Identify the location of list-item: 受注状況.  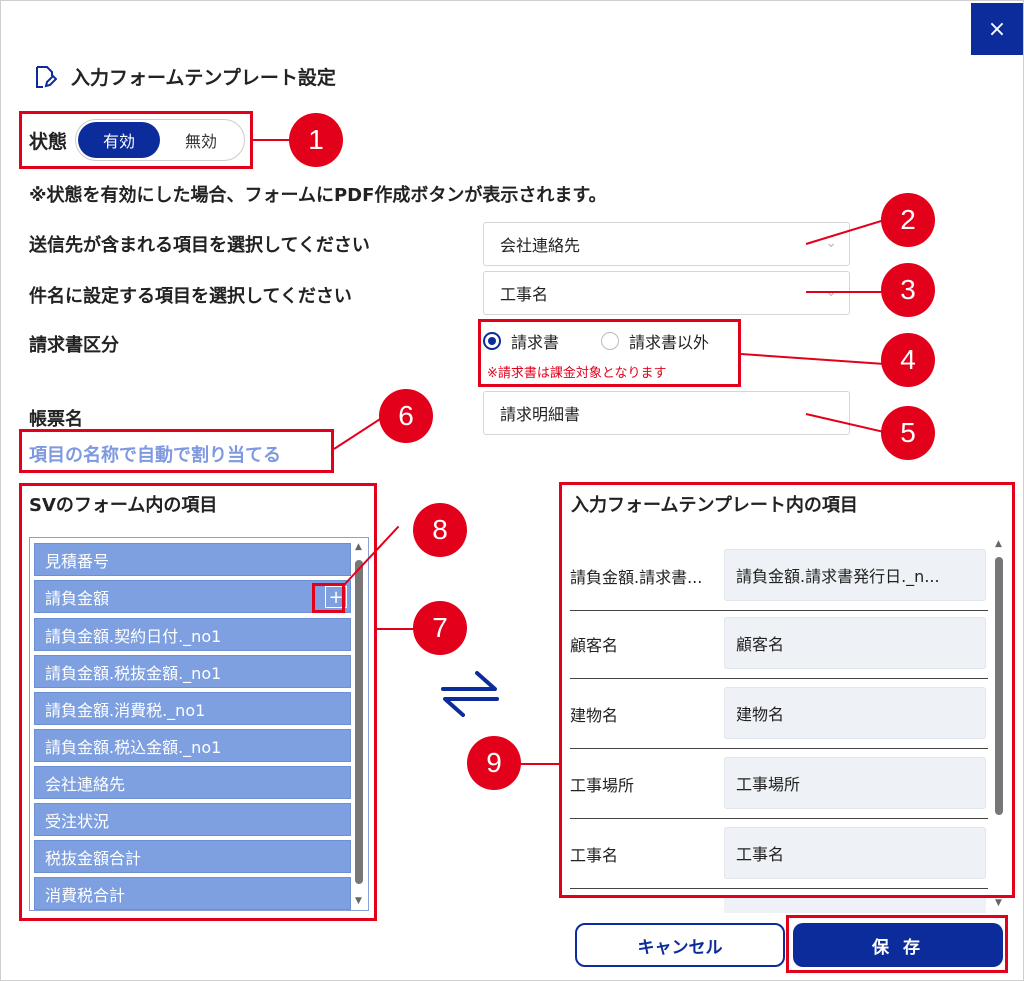
(192, 819).